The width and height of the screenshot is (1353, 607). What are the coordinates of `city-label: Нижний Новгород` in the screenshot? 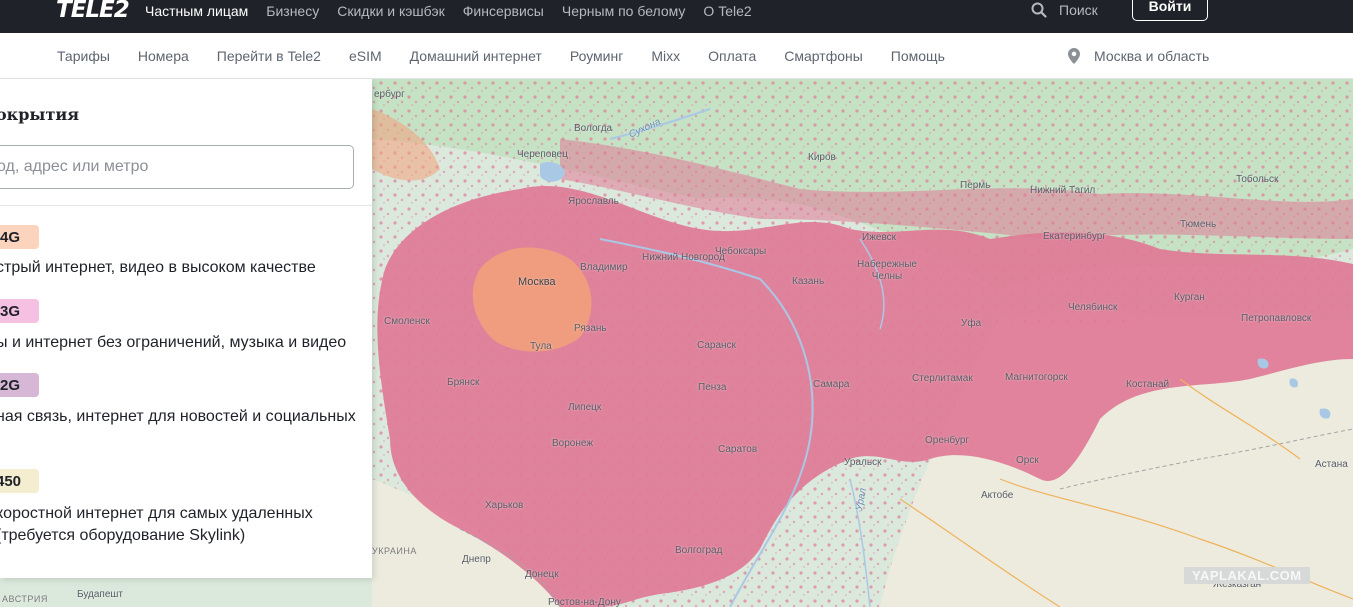 It's located at (683, 257).